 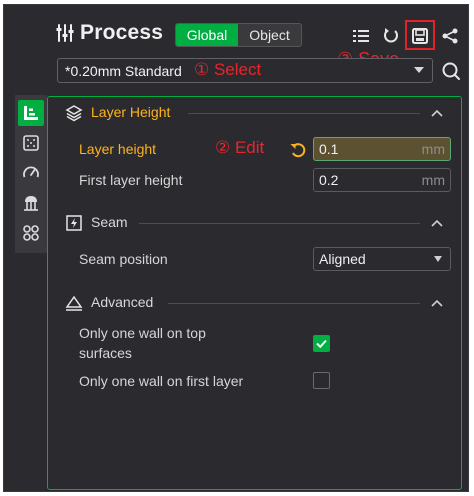 What do you see at coordinates (420, 35) in the screenshot?
I see `save-highlight-box` at bounding box center [420, 35].